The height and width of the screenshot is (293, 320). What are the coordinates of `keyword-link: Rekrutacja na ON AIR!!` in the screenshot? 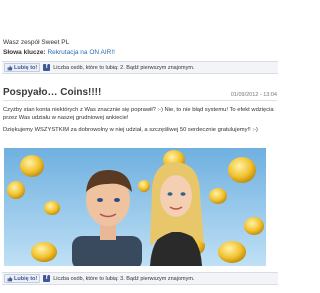 It's located at (81, 52).